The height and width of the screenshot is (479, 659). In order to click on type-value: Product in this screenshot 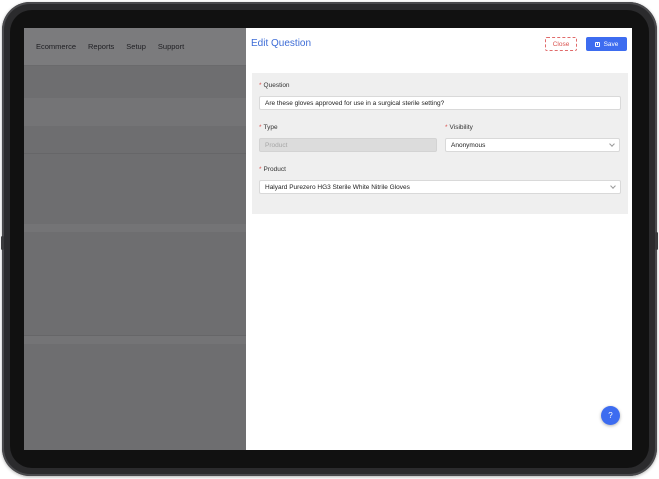, I will do `click(276, 145)`.